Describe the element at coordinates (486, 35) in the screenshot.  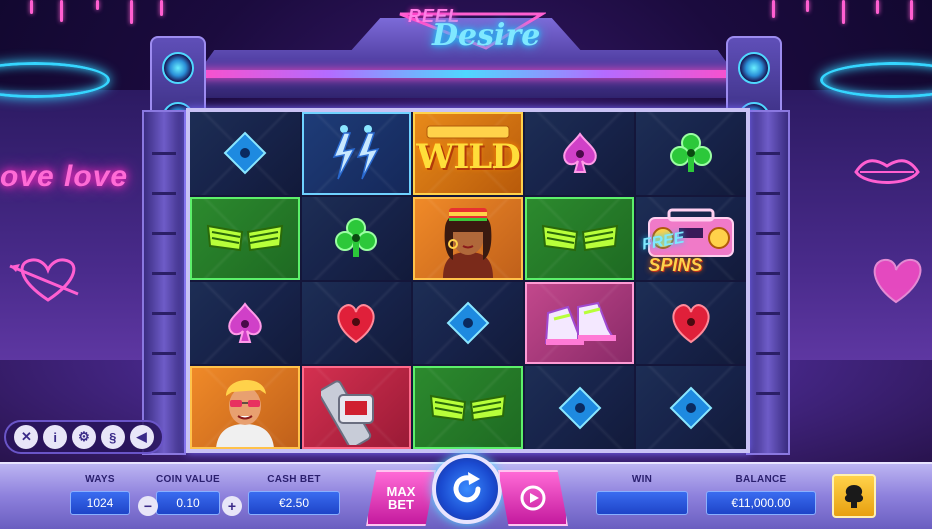
I see `logo-desire-text: Desire` at that location.